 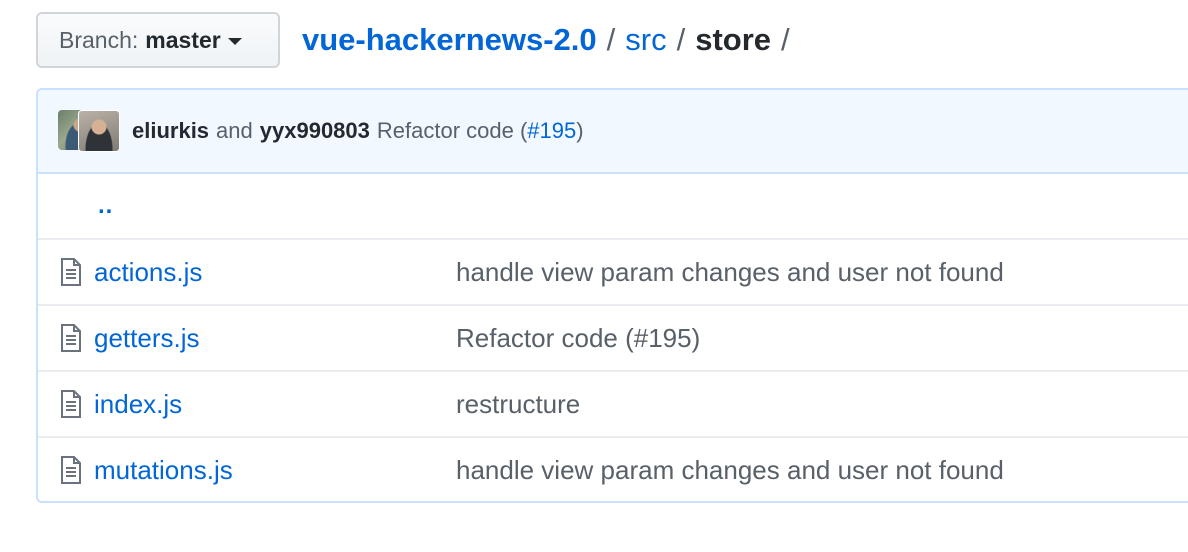 What do you see at coordinates (645, 40) in the screenshot?
I see `breadcrumb-folder-link: src` at bounding box center [645, 40].